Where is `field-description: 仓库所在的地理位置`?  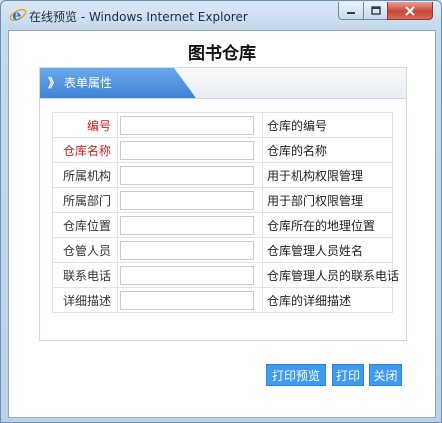 field-description: 仓库所在的地理位置 is located at coordinates (327, 225).